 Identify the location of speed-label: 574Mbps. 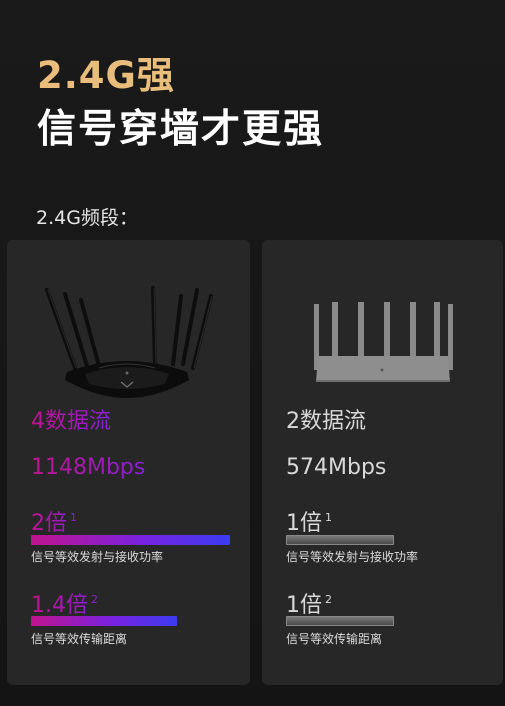
(336, 467).